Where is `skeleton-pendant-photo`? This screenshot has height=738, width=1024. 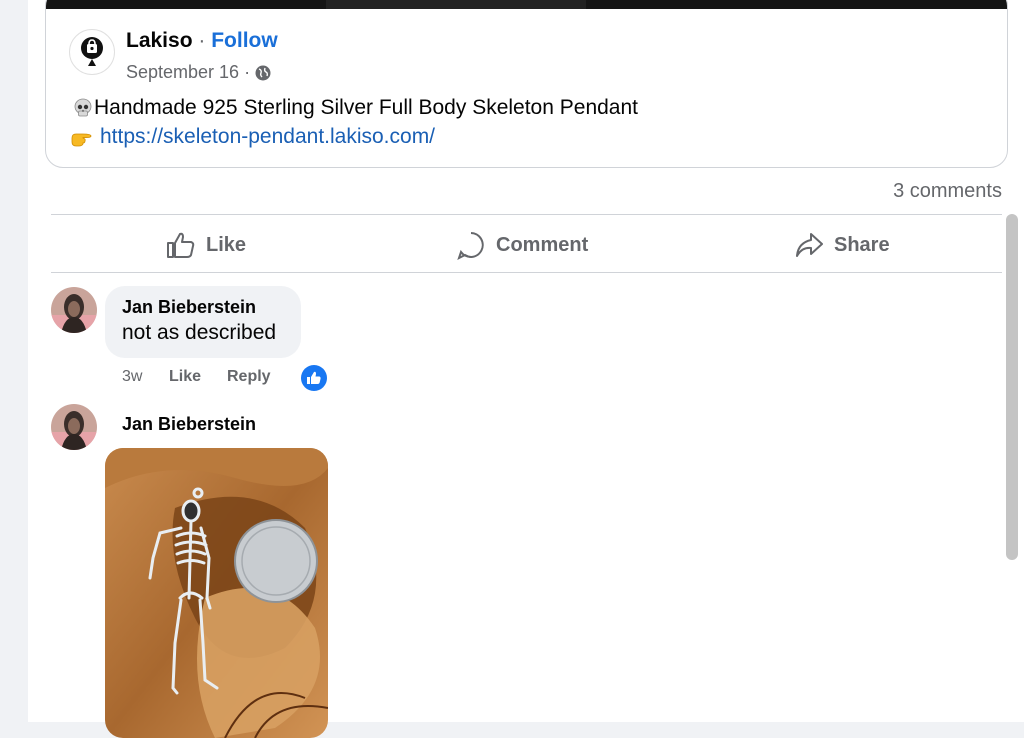
skeleton-pendant-photo is located at coordinates (216, 593).